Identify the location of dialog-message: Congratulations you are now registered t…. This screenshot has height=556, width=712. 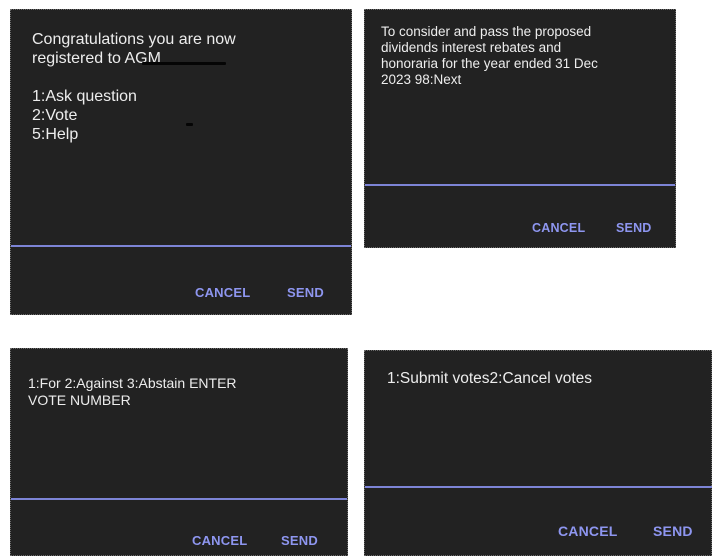
(134, 87).